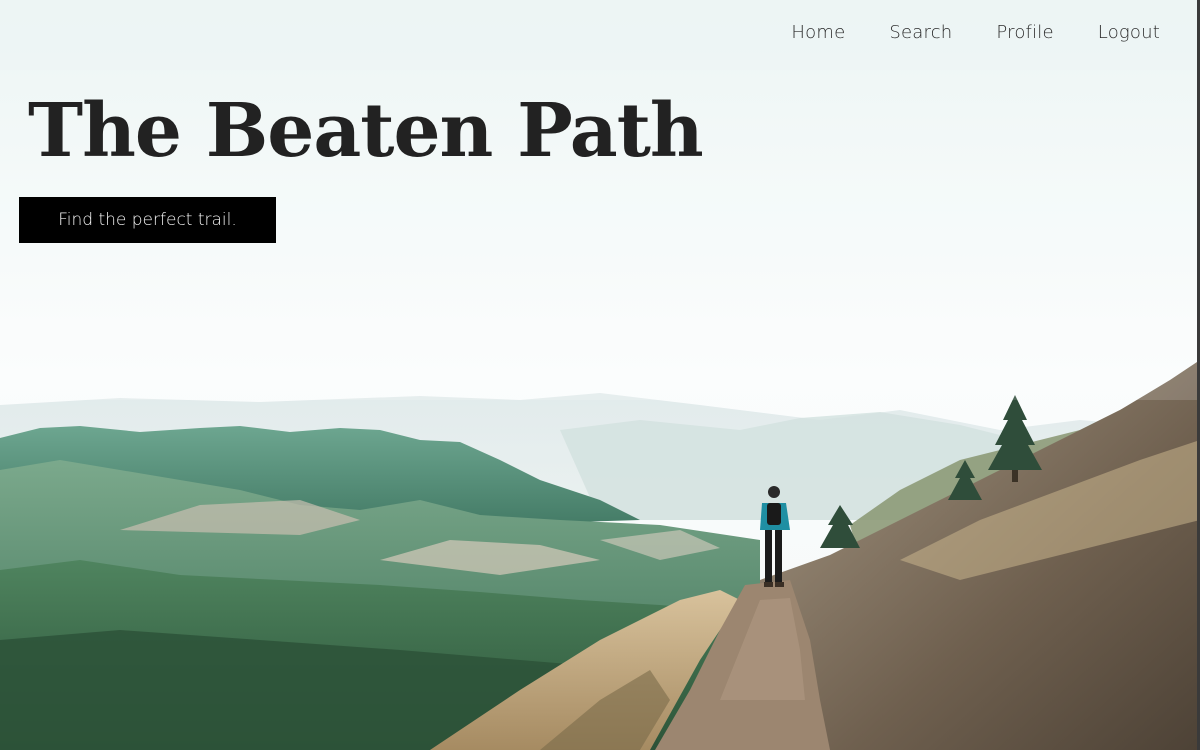  I want to click on top-navigation-bar: Home Search Profile Logout, so click(600, 35).